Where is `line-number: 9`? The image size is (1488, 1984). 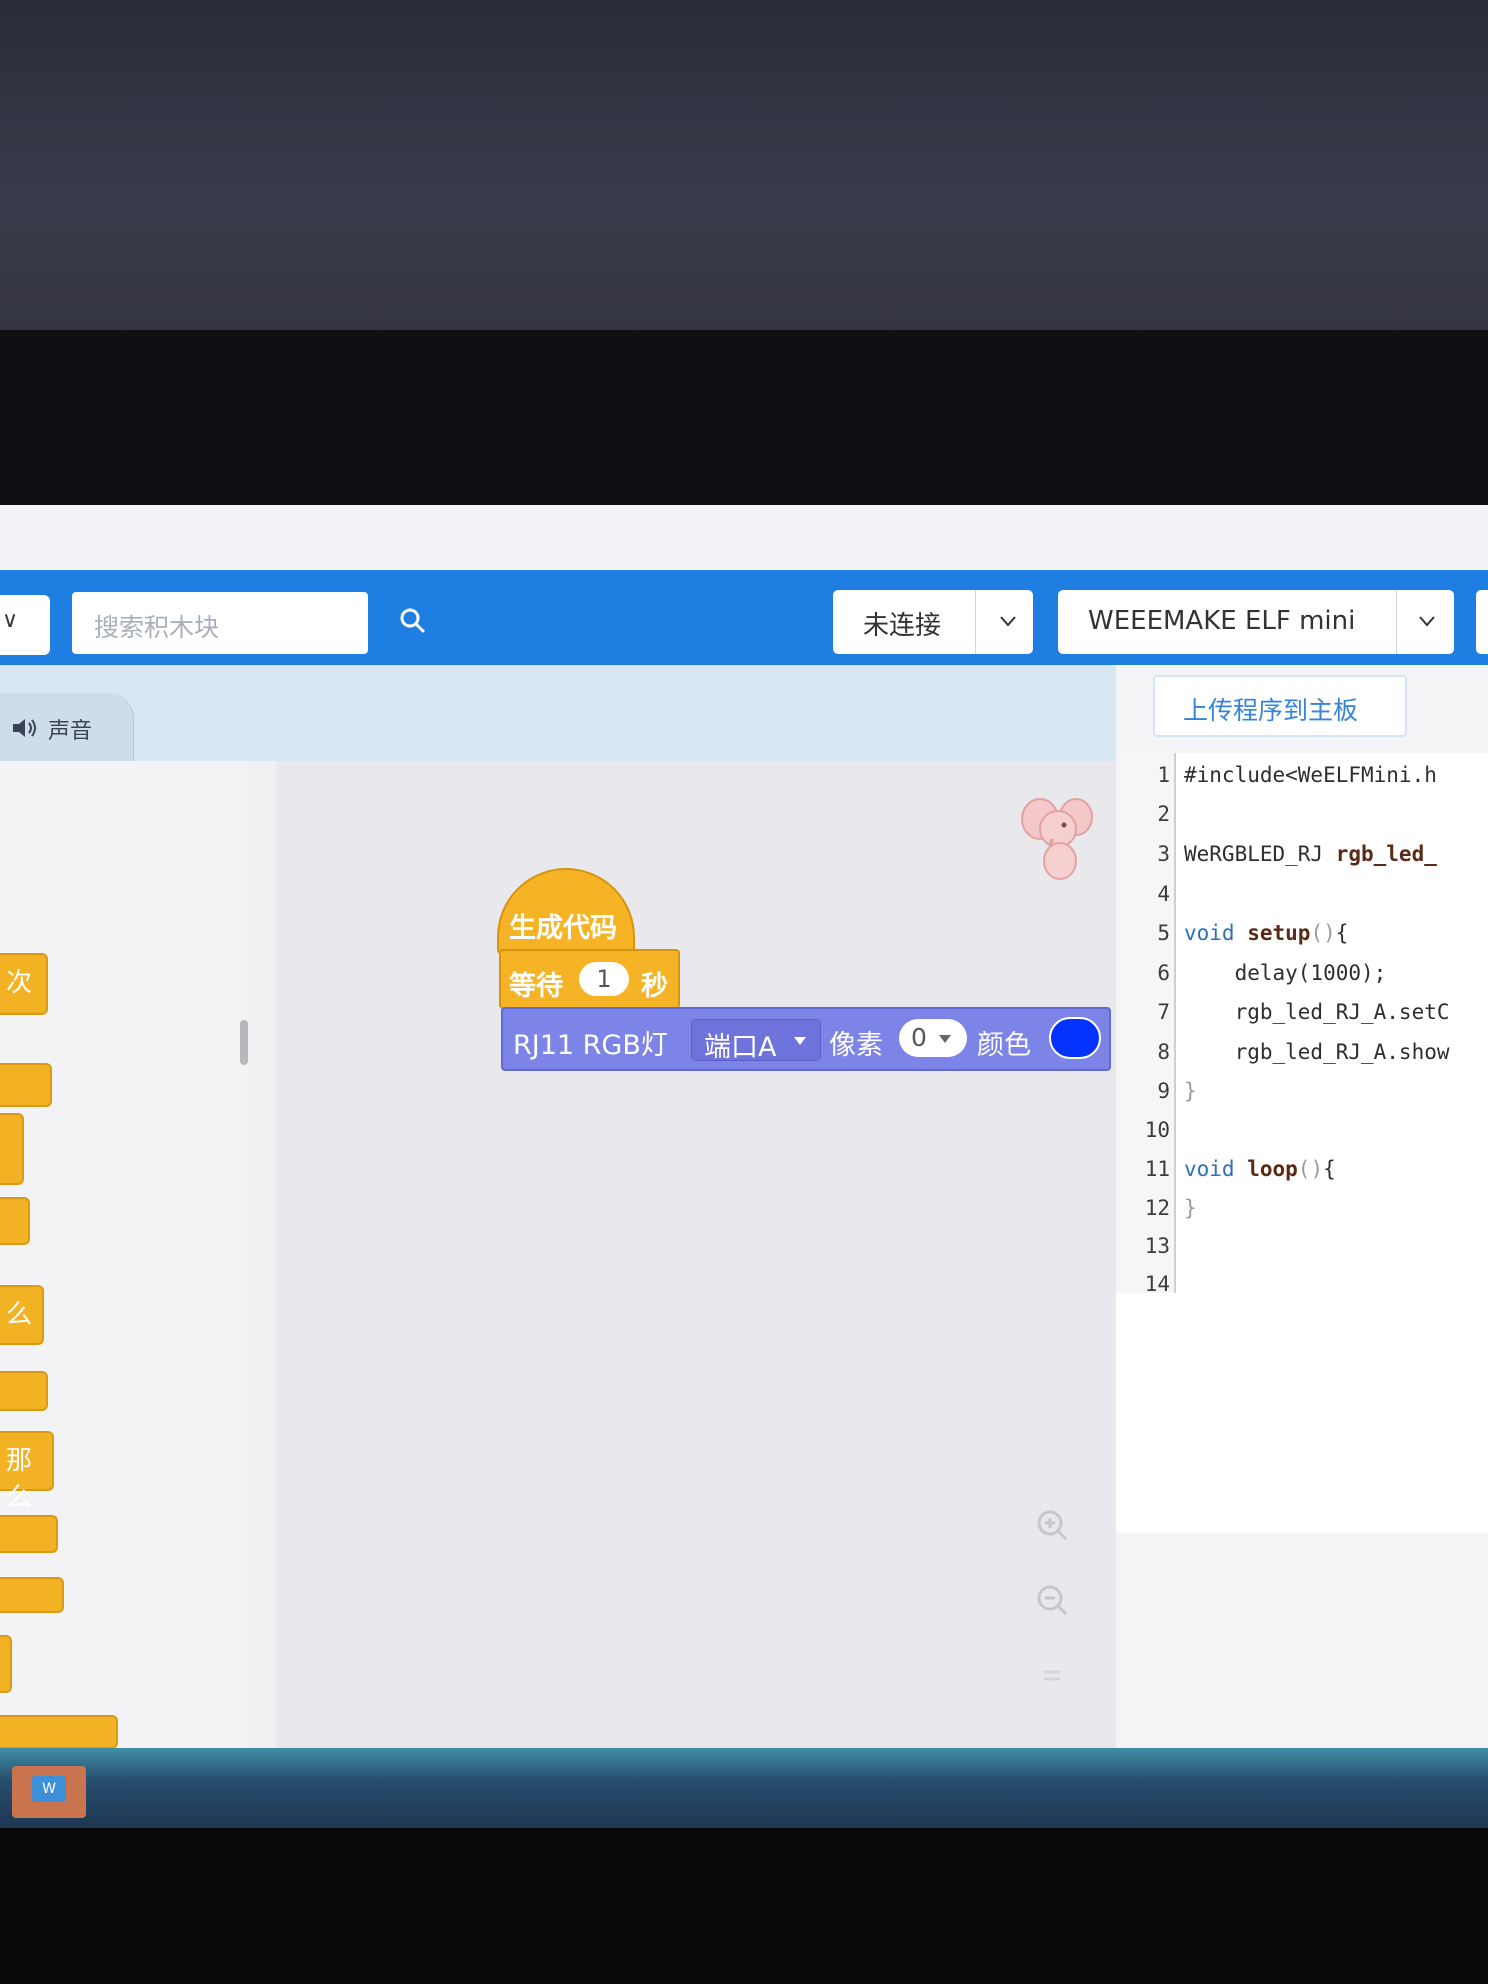
line-number: 9 is located at coordinates (1163, 1091).